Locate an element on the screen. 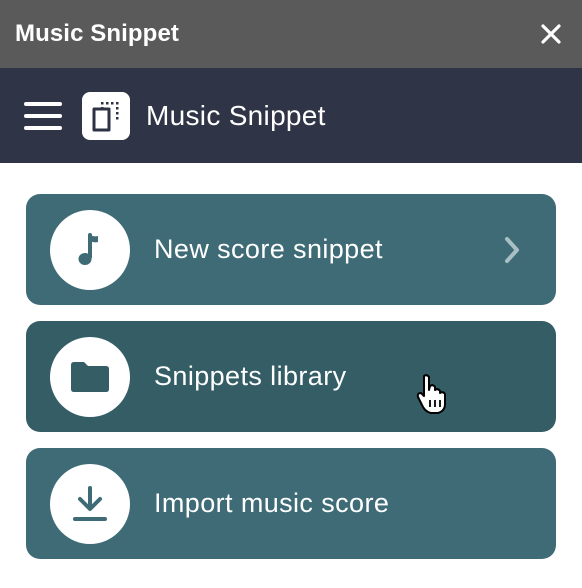 The height and width of the screenshot is (588, 582). download-icon is located at coordinates (90, 503).